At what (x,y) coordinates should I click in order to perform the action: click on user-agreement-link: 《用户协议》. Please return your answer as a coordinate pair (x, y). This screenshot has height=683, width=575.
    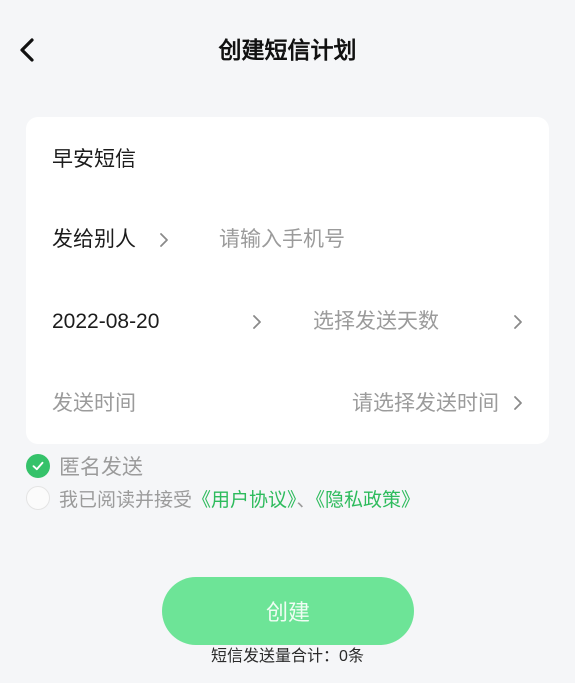
    Looking at the image, I should click on (244, 500).